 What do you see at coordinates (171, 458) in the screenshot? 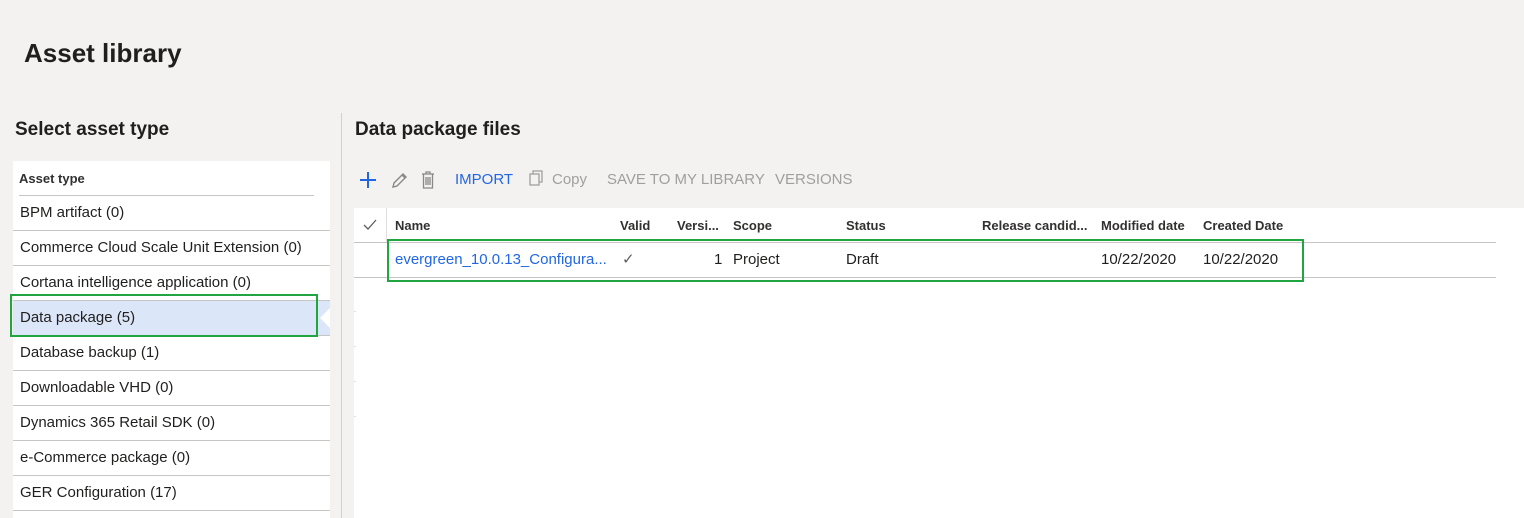
I see `asset-type-item-ecommerce-package: e-Commerce package (0)` at bounding box center [171, 458].